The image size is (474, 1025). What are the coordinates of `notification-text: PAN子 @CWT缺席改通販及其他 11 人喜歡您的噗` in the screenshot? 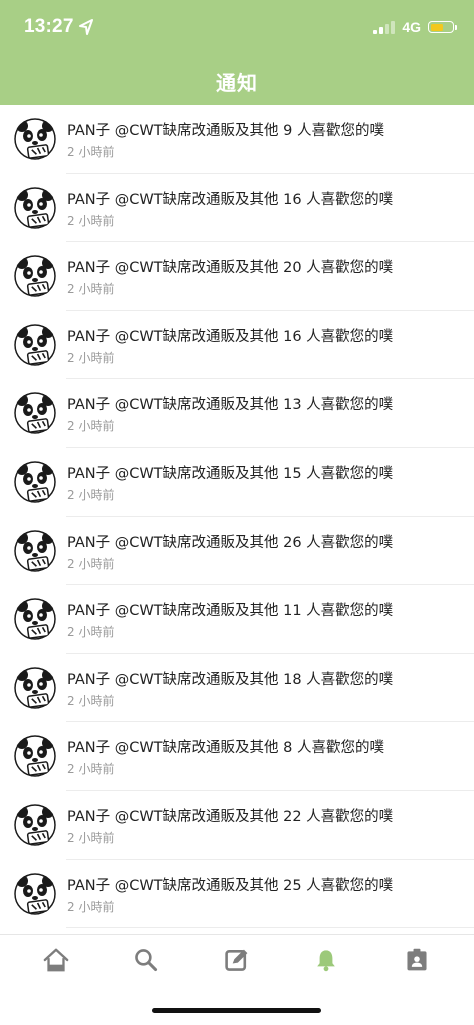 It's located at (230, 611).